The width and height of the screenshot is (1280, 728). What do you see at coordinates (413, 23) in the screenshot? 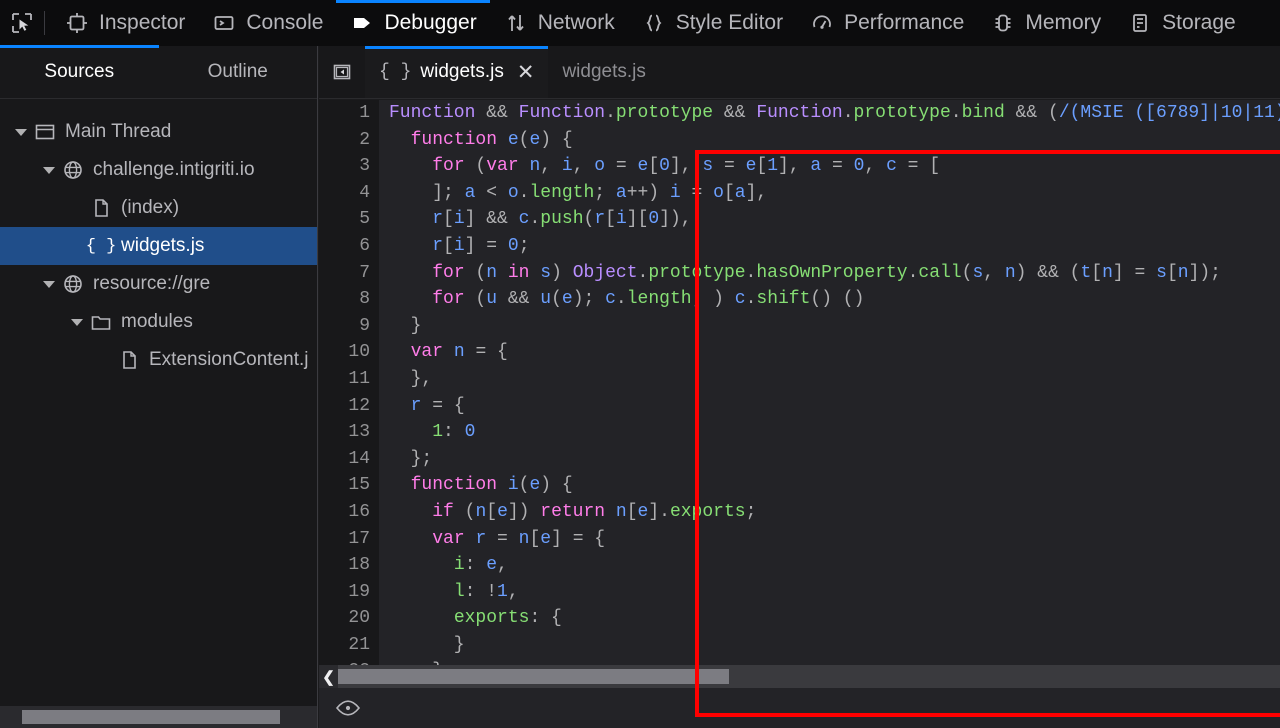
I see `tab-debugger: Debugger` at bounding box center [413, 23].